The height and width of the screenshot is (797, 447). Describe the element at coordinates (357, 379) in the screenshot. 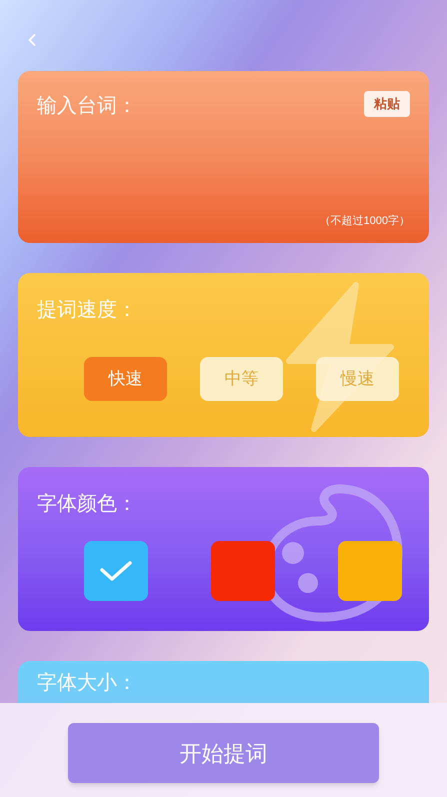

I see `speed-option: 慢速` at that location.